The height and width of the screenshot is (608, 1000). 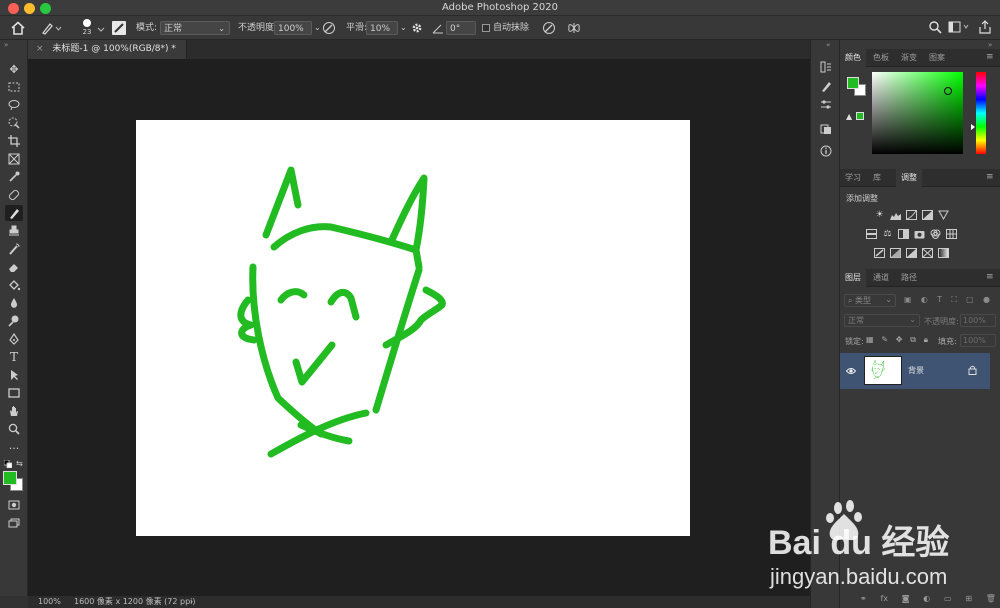 What do you see at coordinates (853, 278) in the screenshot?
I see `tab-layers: 图层` at bounding box center [853, 278].